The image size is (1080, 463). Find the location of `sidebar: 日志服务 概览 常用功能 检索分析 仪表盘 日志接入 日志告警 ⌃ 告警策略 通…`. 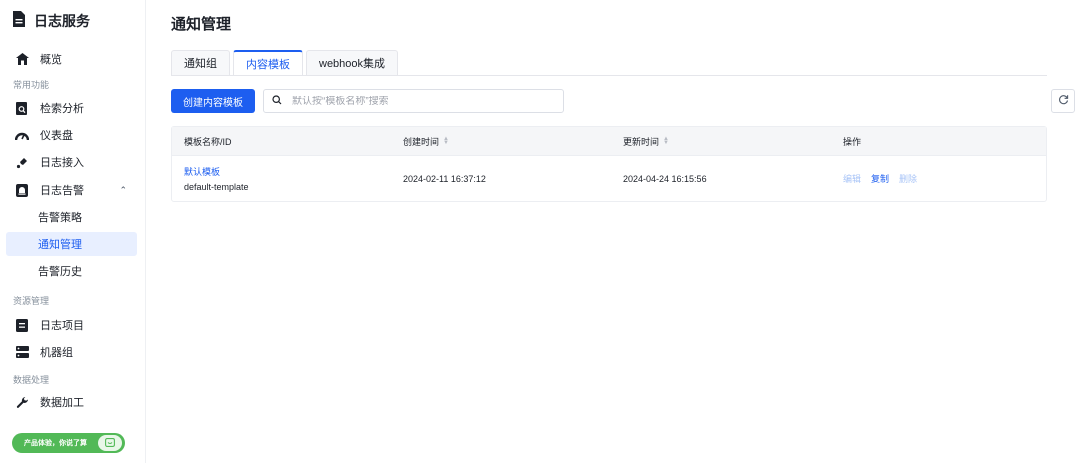

sidebar: 日志服务 概览 常用功能 检索分析 仪表盘 日志接入 日志告警 ⌃ 告警策略 通… is located at coordinates (73, 231).